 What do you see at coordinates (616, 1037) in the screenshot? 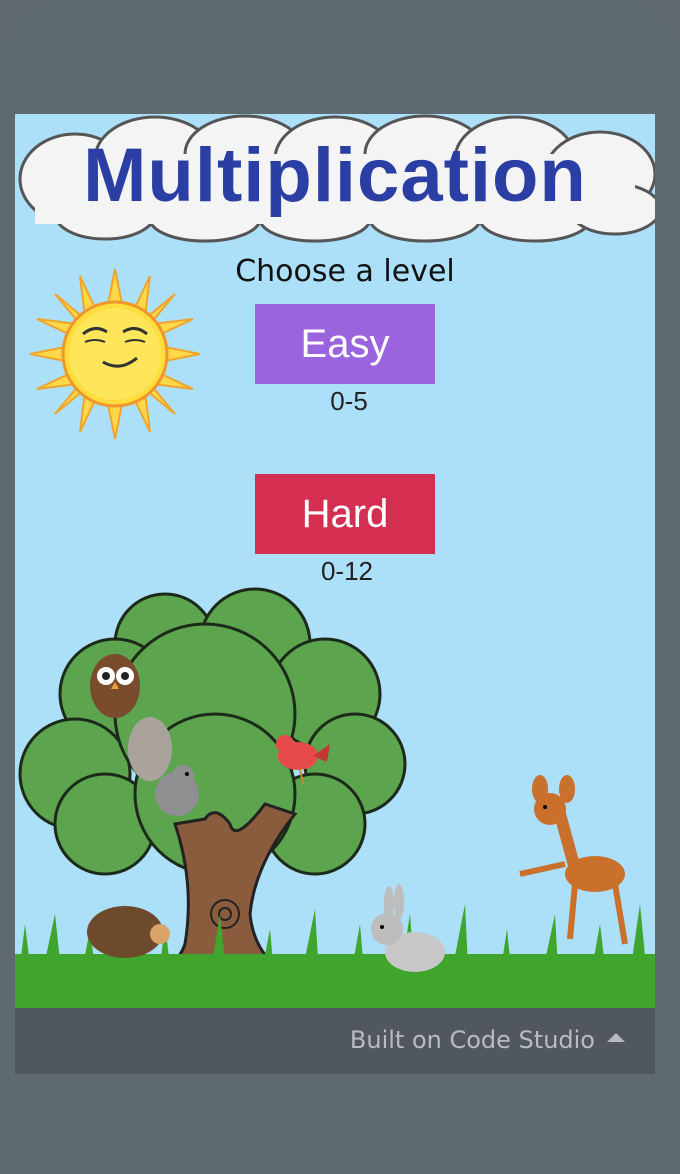
I see `caret-up-icon` at bounding box center [616, 1037].